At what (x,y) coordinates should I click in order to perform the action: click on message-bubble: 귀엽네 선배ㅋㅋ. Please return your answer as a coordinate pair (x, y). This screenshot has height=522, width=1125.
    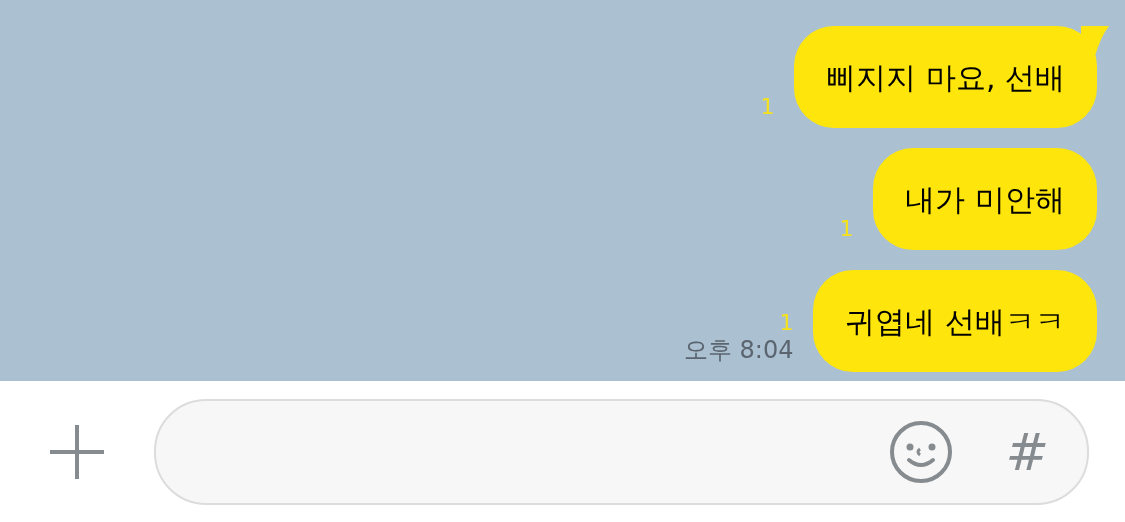
    Looking at the image, I should click on (955, 321).